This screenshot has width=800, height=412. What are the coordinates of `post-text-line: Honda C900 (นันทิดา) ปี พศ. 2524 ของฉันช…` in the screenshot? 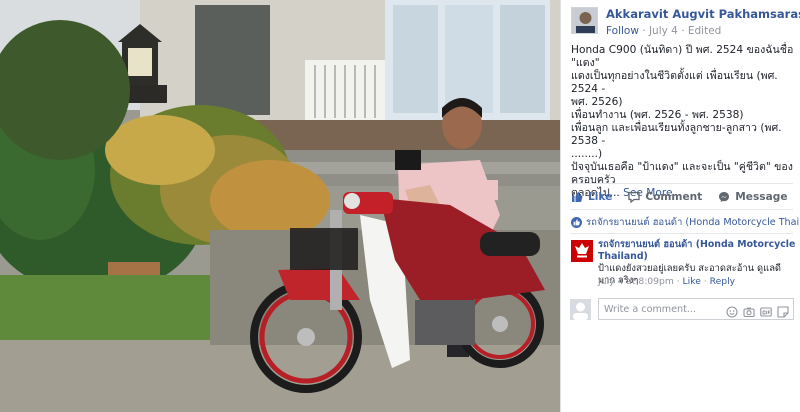 It's located at (682, 56).